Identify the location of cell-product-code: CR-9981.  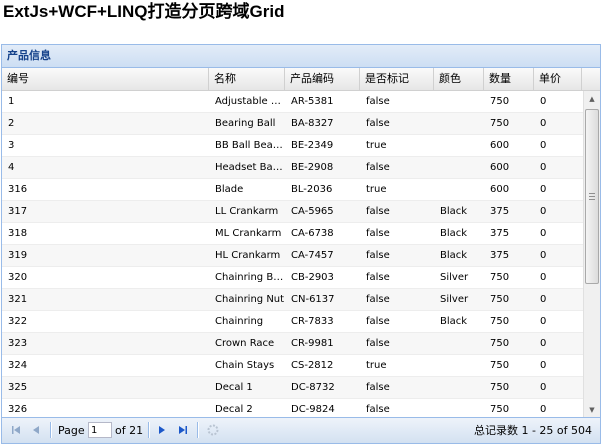
(312, 343).